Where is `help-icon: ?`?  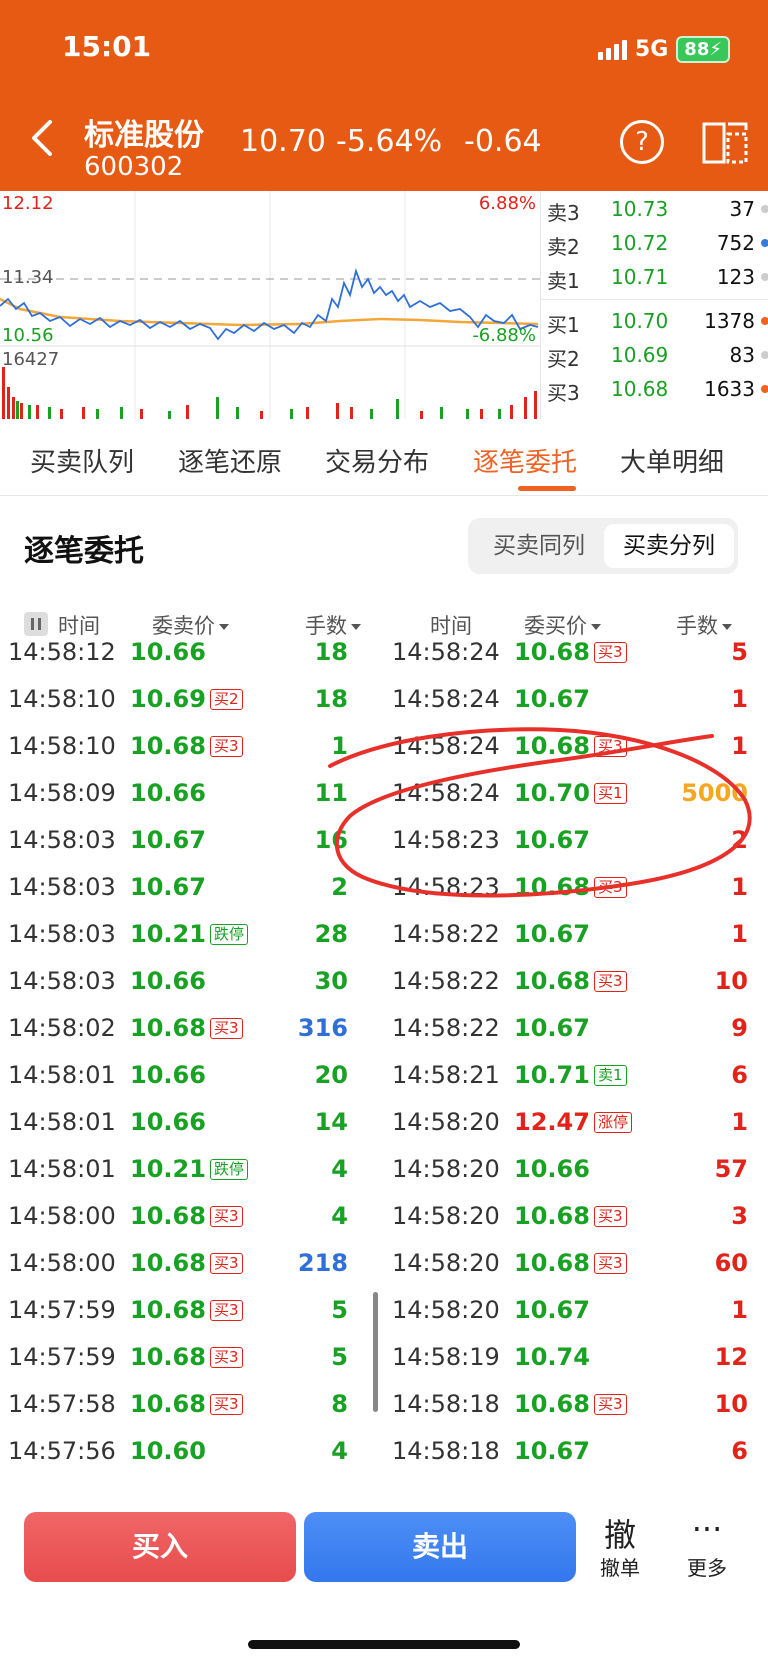
help-icon: ? is located at coordinates (642, 142).